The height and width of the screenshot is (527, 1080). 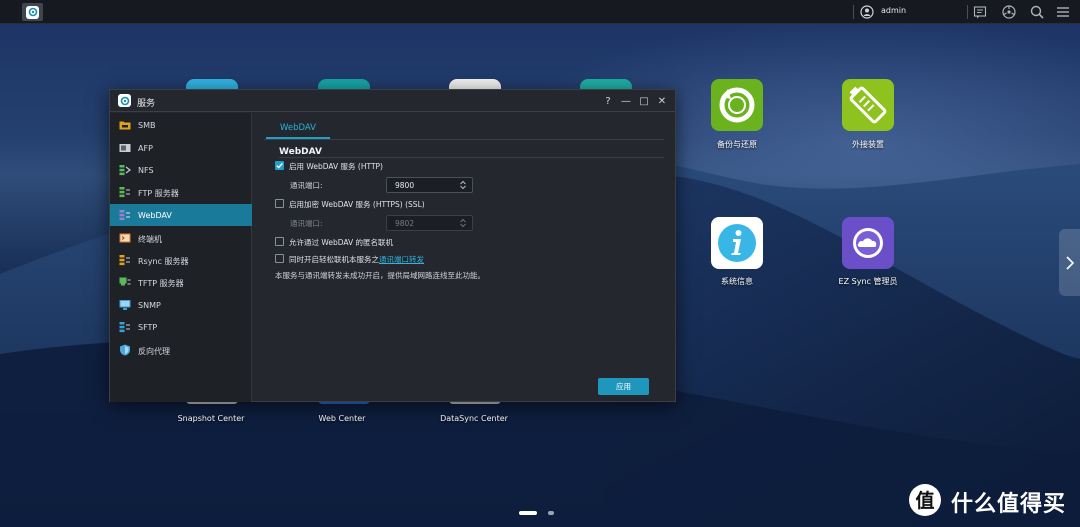 I want to click on page-dot-active, so click(x=528, y=513).